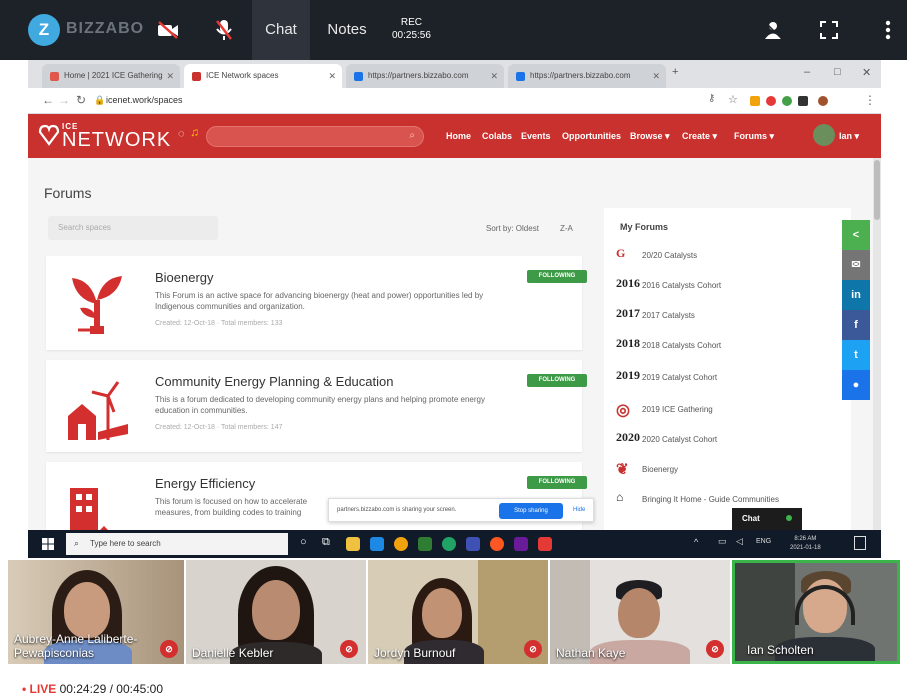  I want to click on forum-title: Bioenergy, so click(184, 277).